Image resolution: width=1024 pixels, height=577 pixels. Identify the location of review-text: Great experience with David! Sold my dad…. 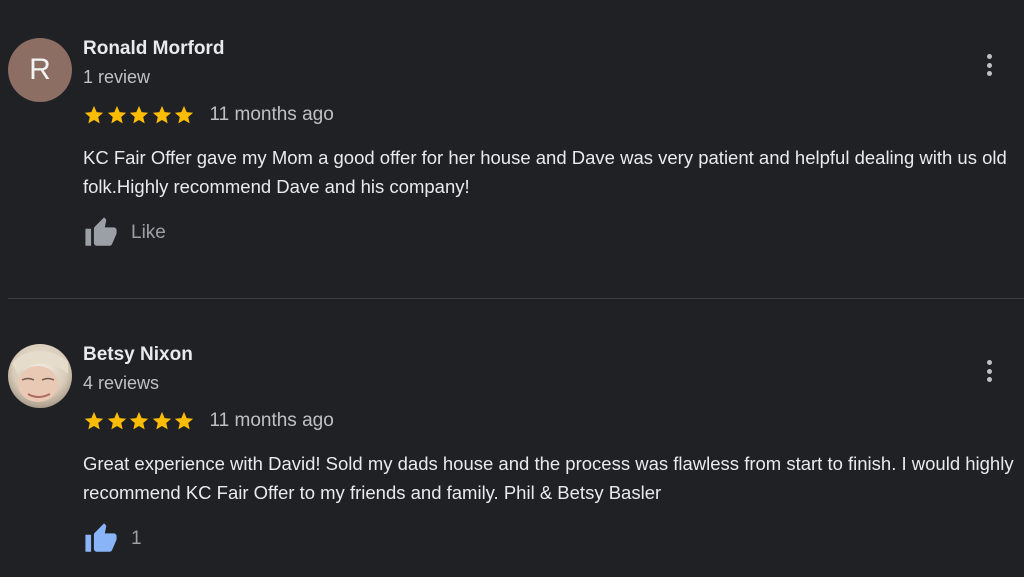
(548, 478).